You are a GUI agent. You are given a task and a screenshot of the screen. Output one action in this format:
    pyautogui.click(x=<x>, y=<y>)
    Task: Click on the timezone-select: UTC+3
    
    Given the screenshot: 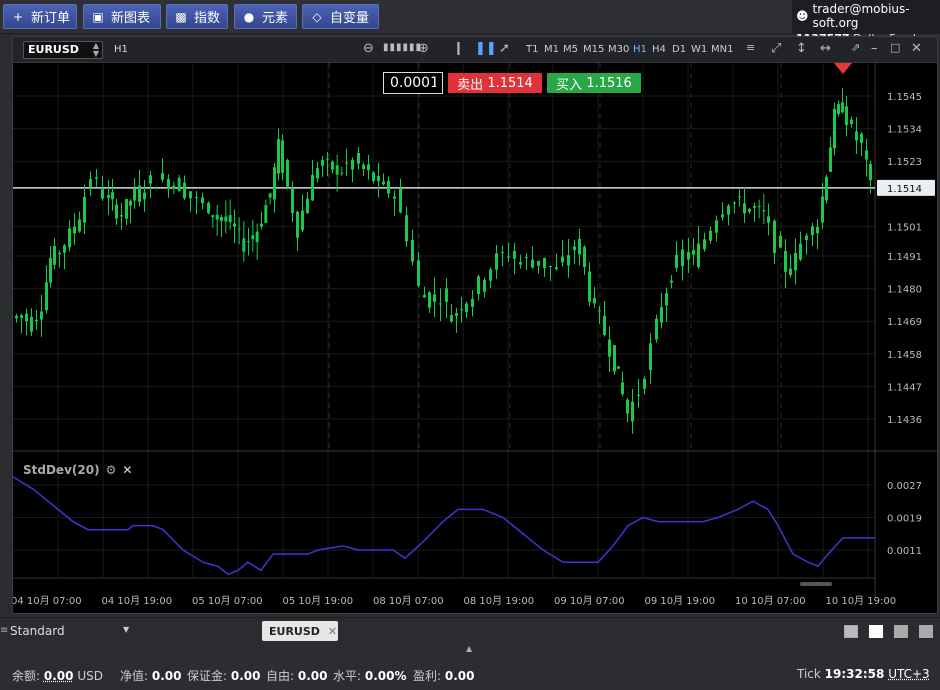 What is the action you would take?
    pyautogui.click(x=908, y=674)
    